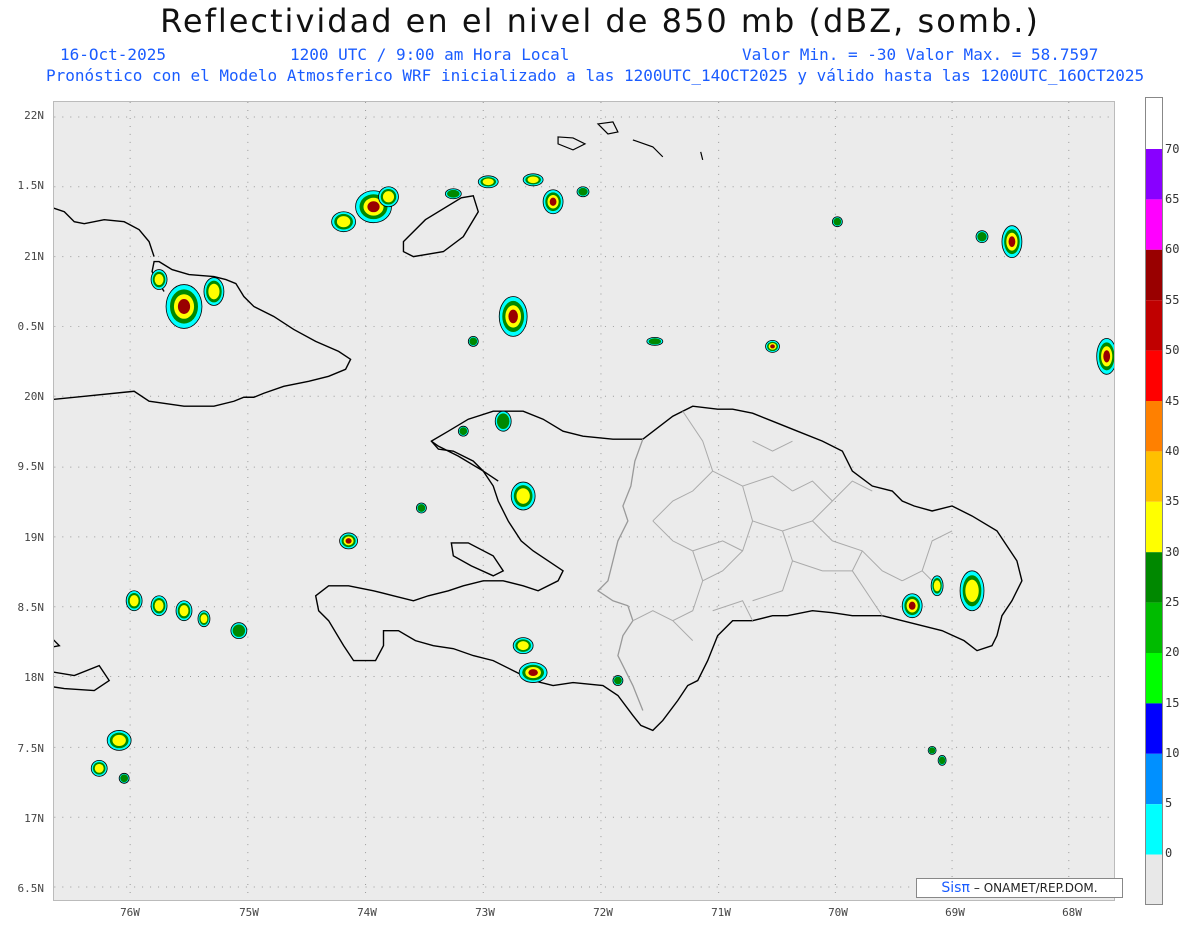  I want to click on lat-label: 18N, so click(34, 677).